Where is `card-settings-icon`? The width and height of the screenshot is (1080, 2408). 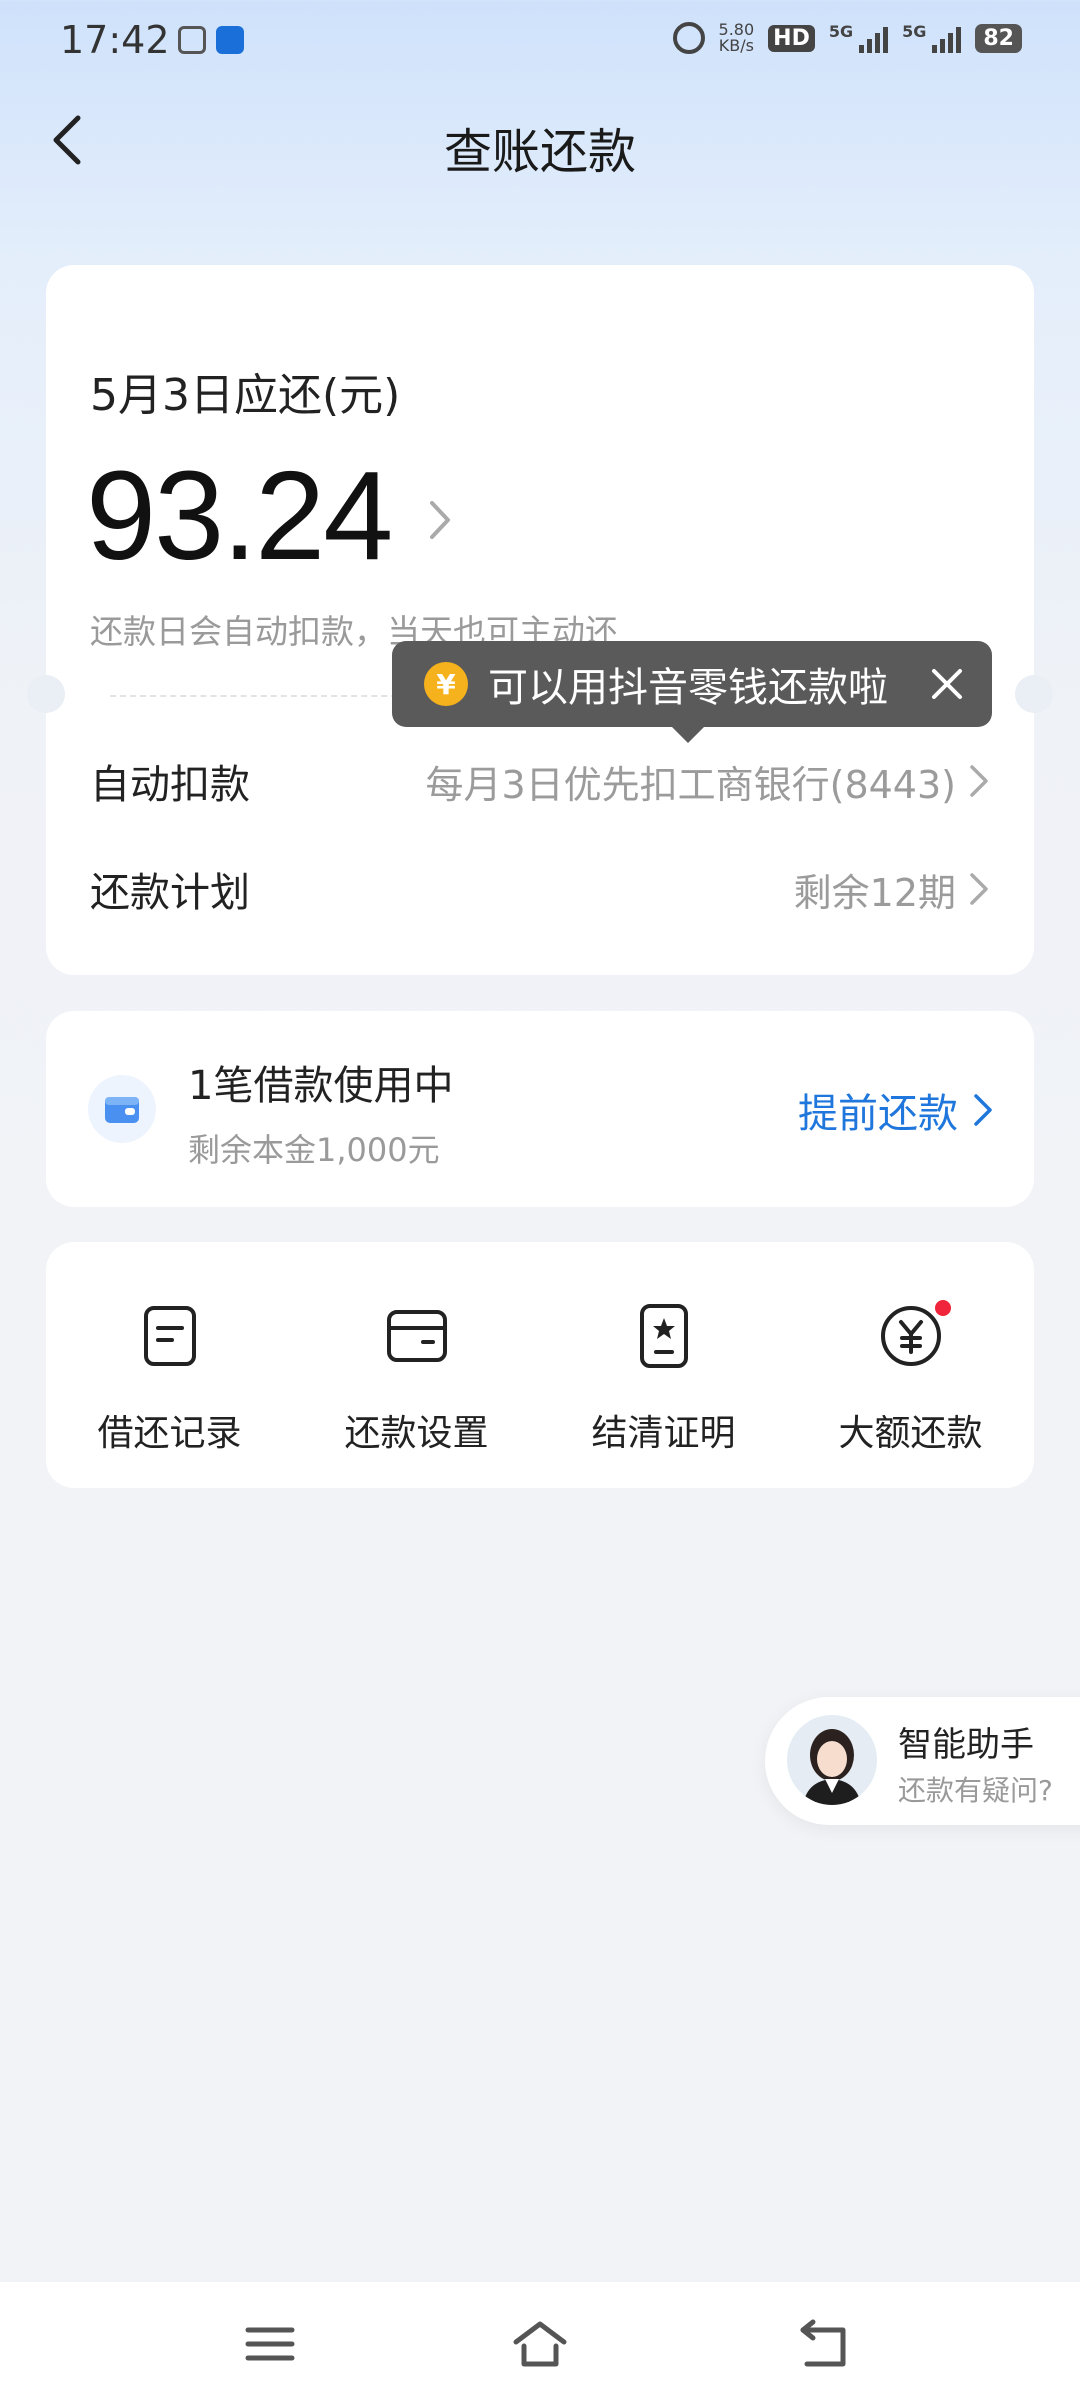 card-settings-icon is located at coordinates (416, 1336).